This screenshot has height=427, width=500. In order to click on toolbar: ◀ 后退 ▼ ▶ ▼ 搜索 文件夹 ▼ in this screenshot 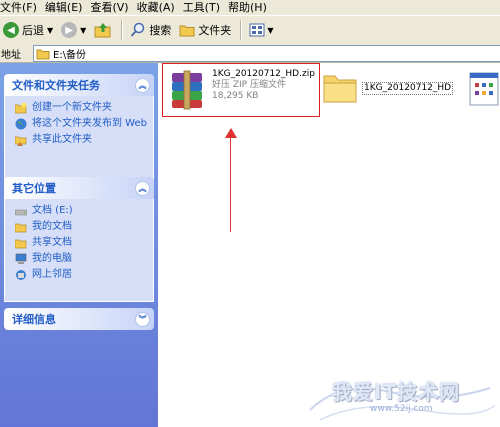, I will do `click(250, 30)`.